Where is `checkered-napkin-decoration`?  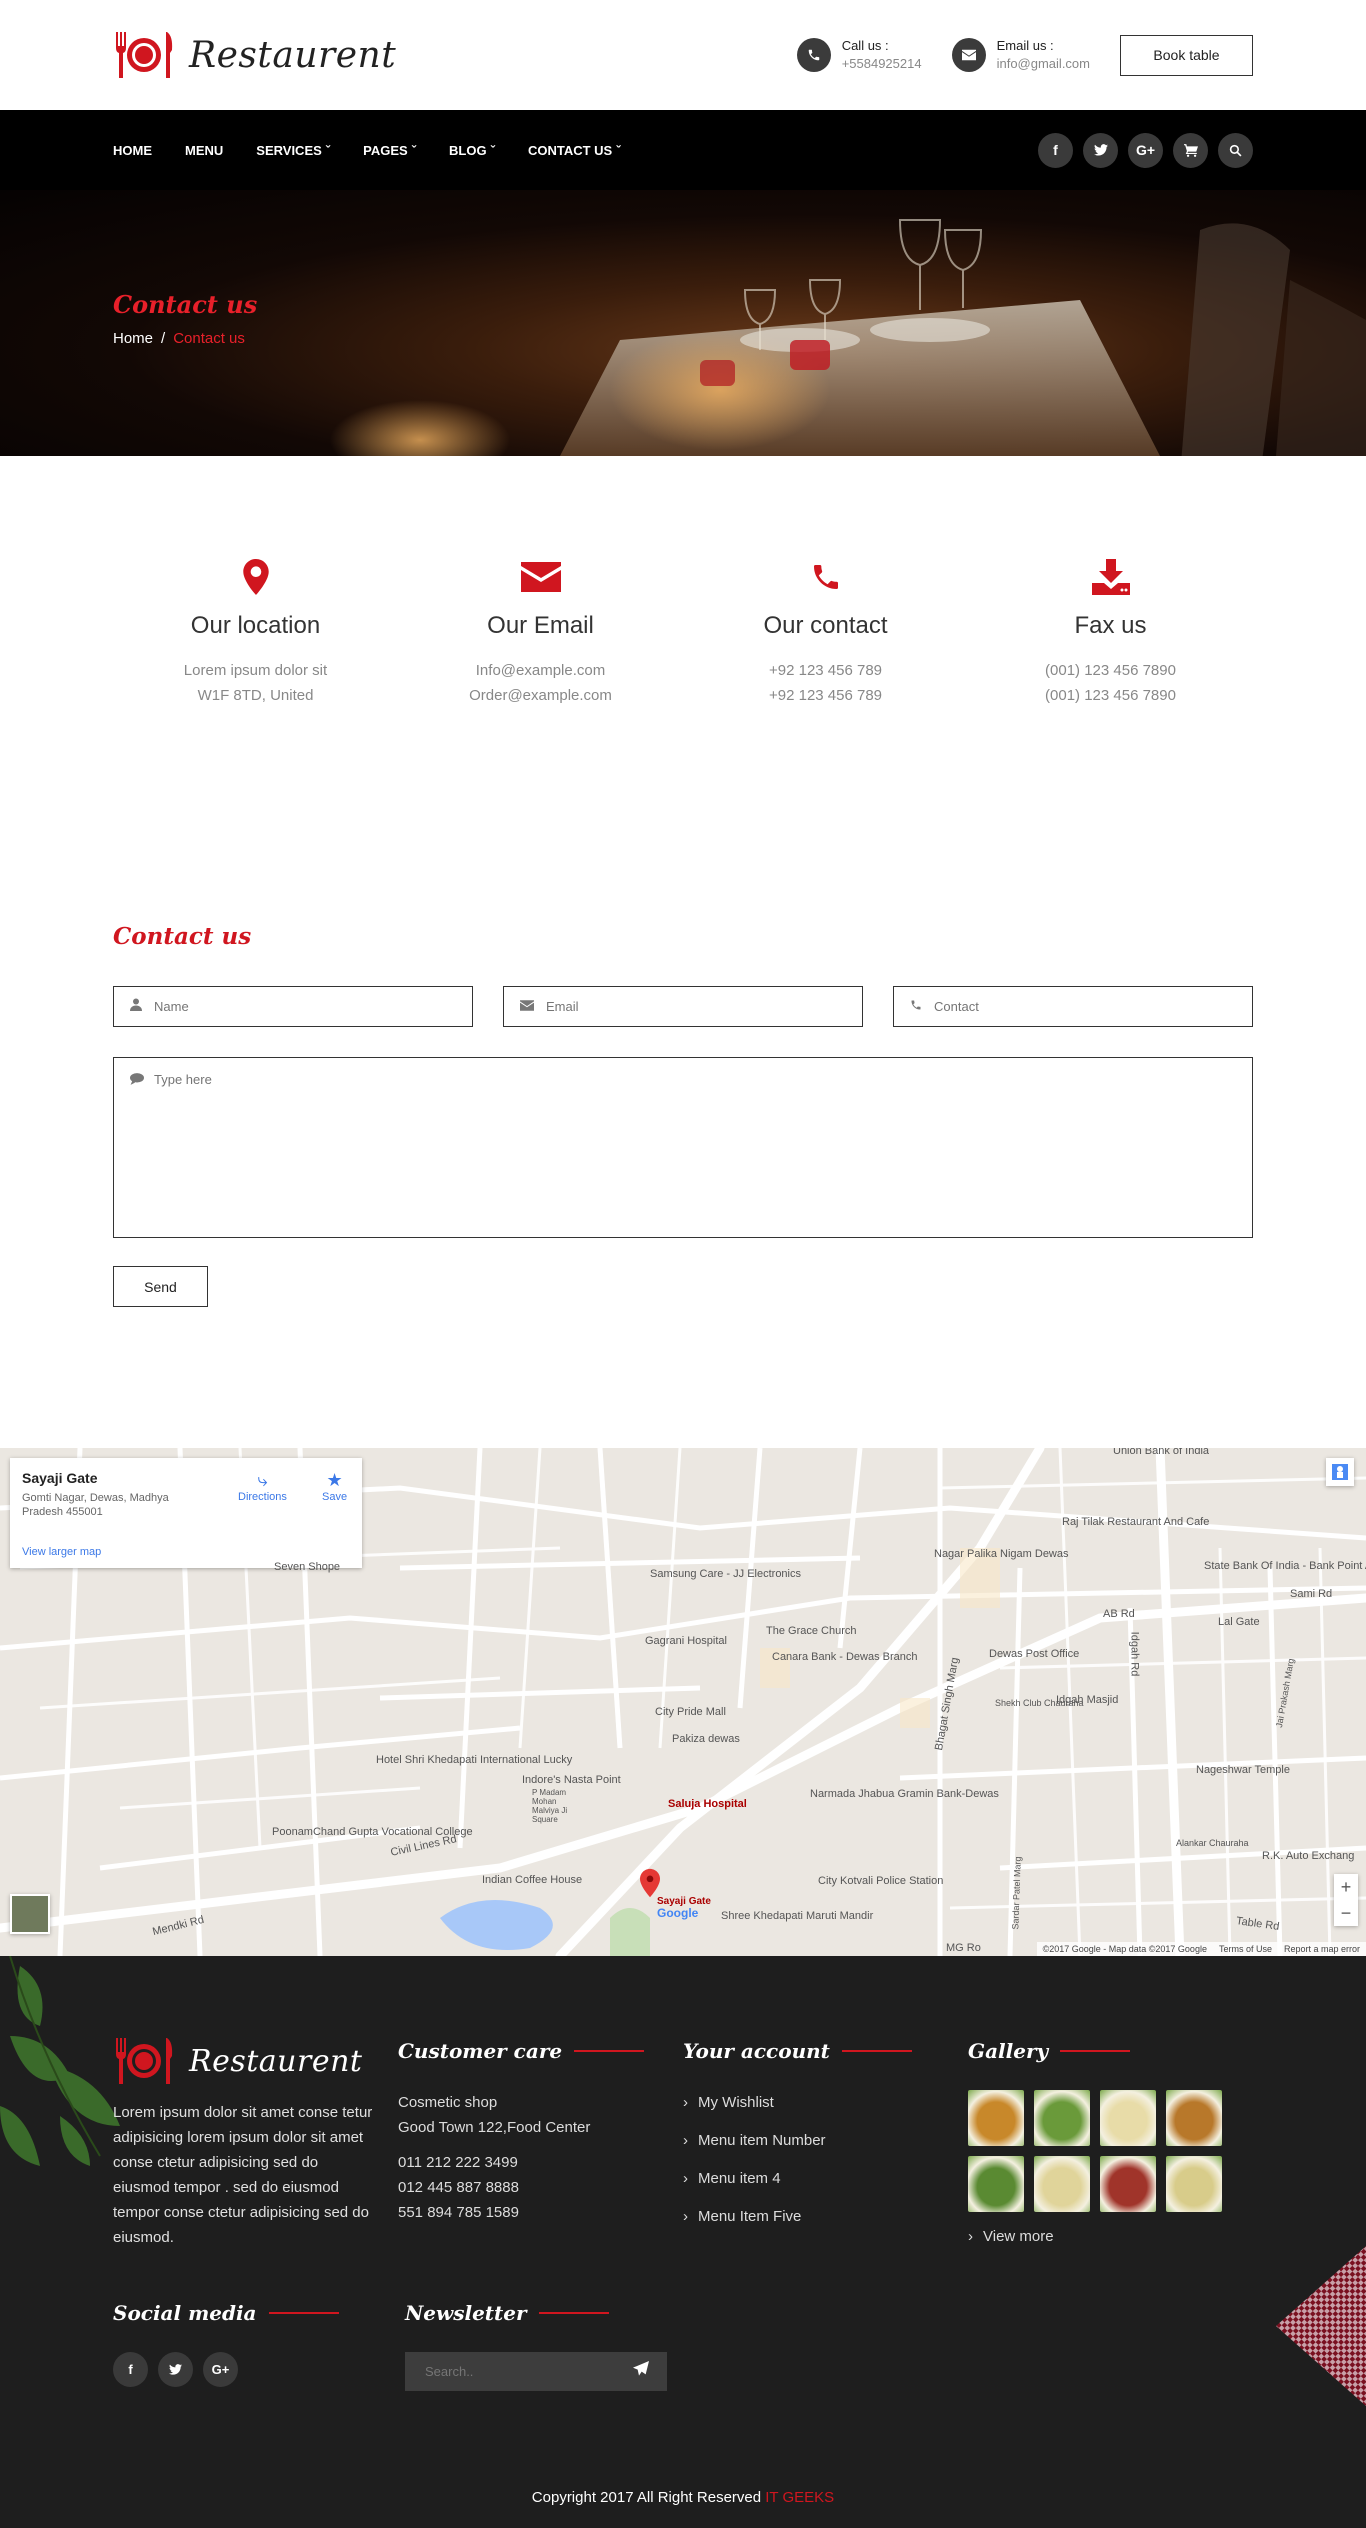
checkered-napkin-decoration is located at coordinates (1321, 2326).